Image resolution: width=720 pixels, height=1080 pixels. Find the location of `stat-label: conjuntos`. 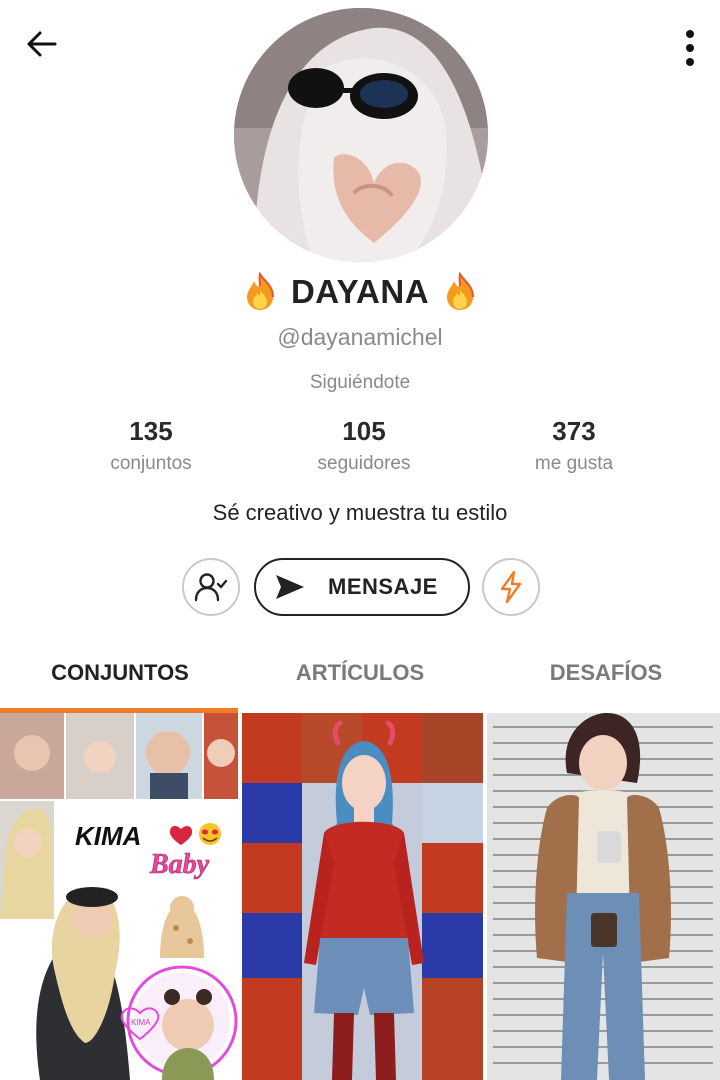

stat-label: conjuntos is located at coordinates (151, 463).